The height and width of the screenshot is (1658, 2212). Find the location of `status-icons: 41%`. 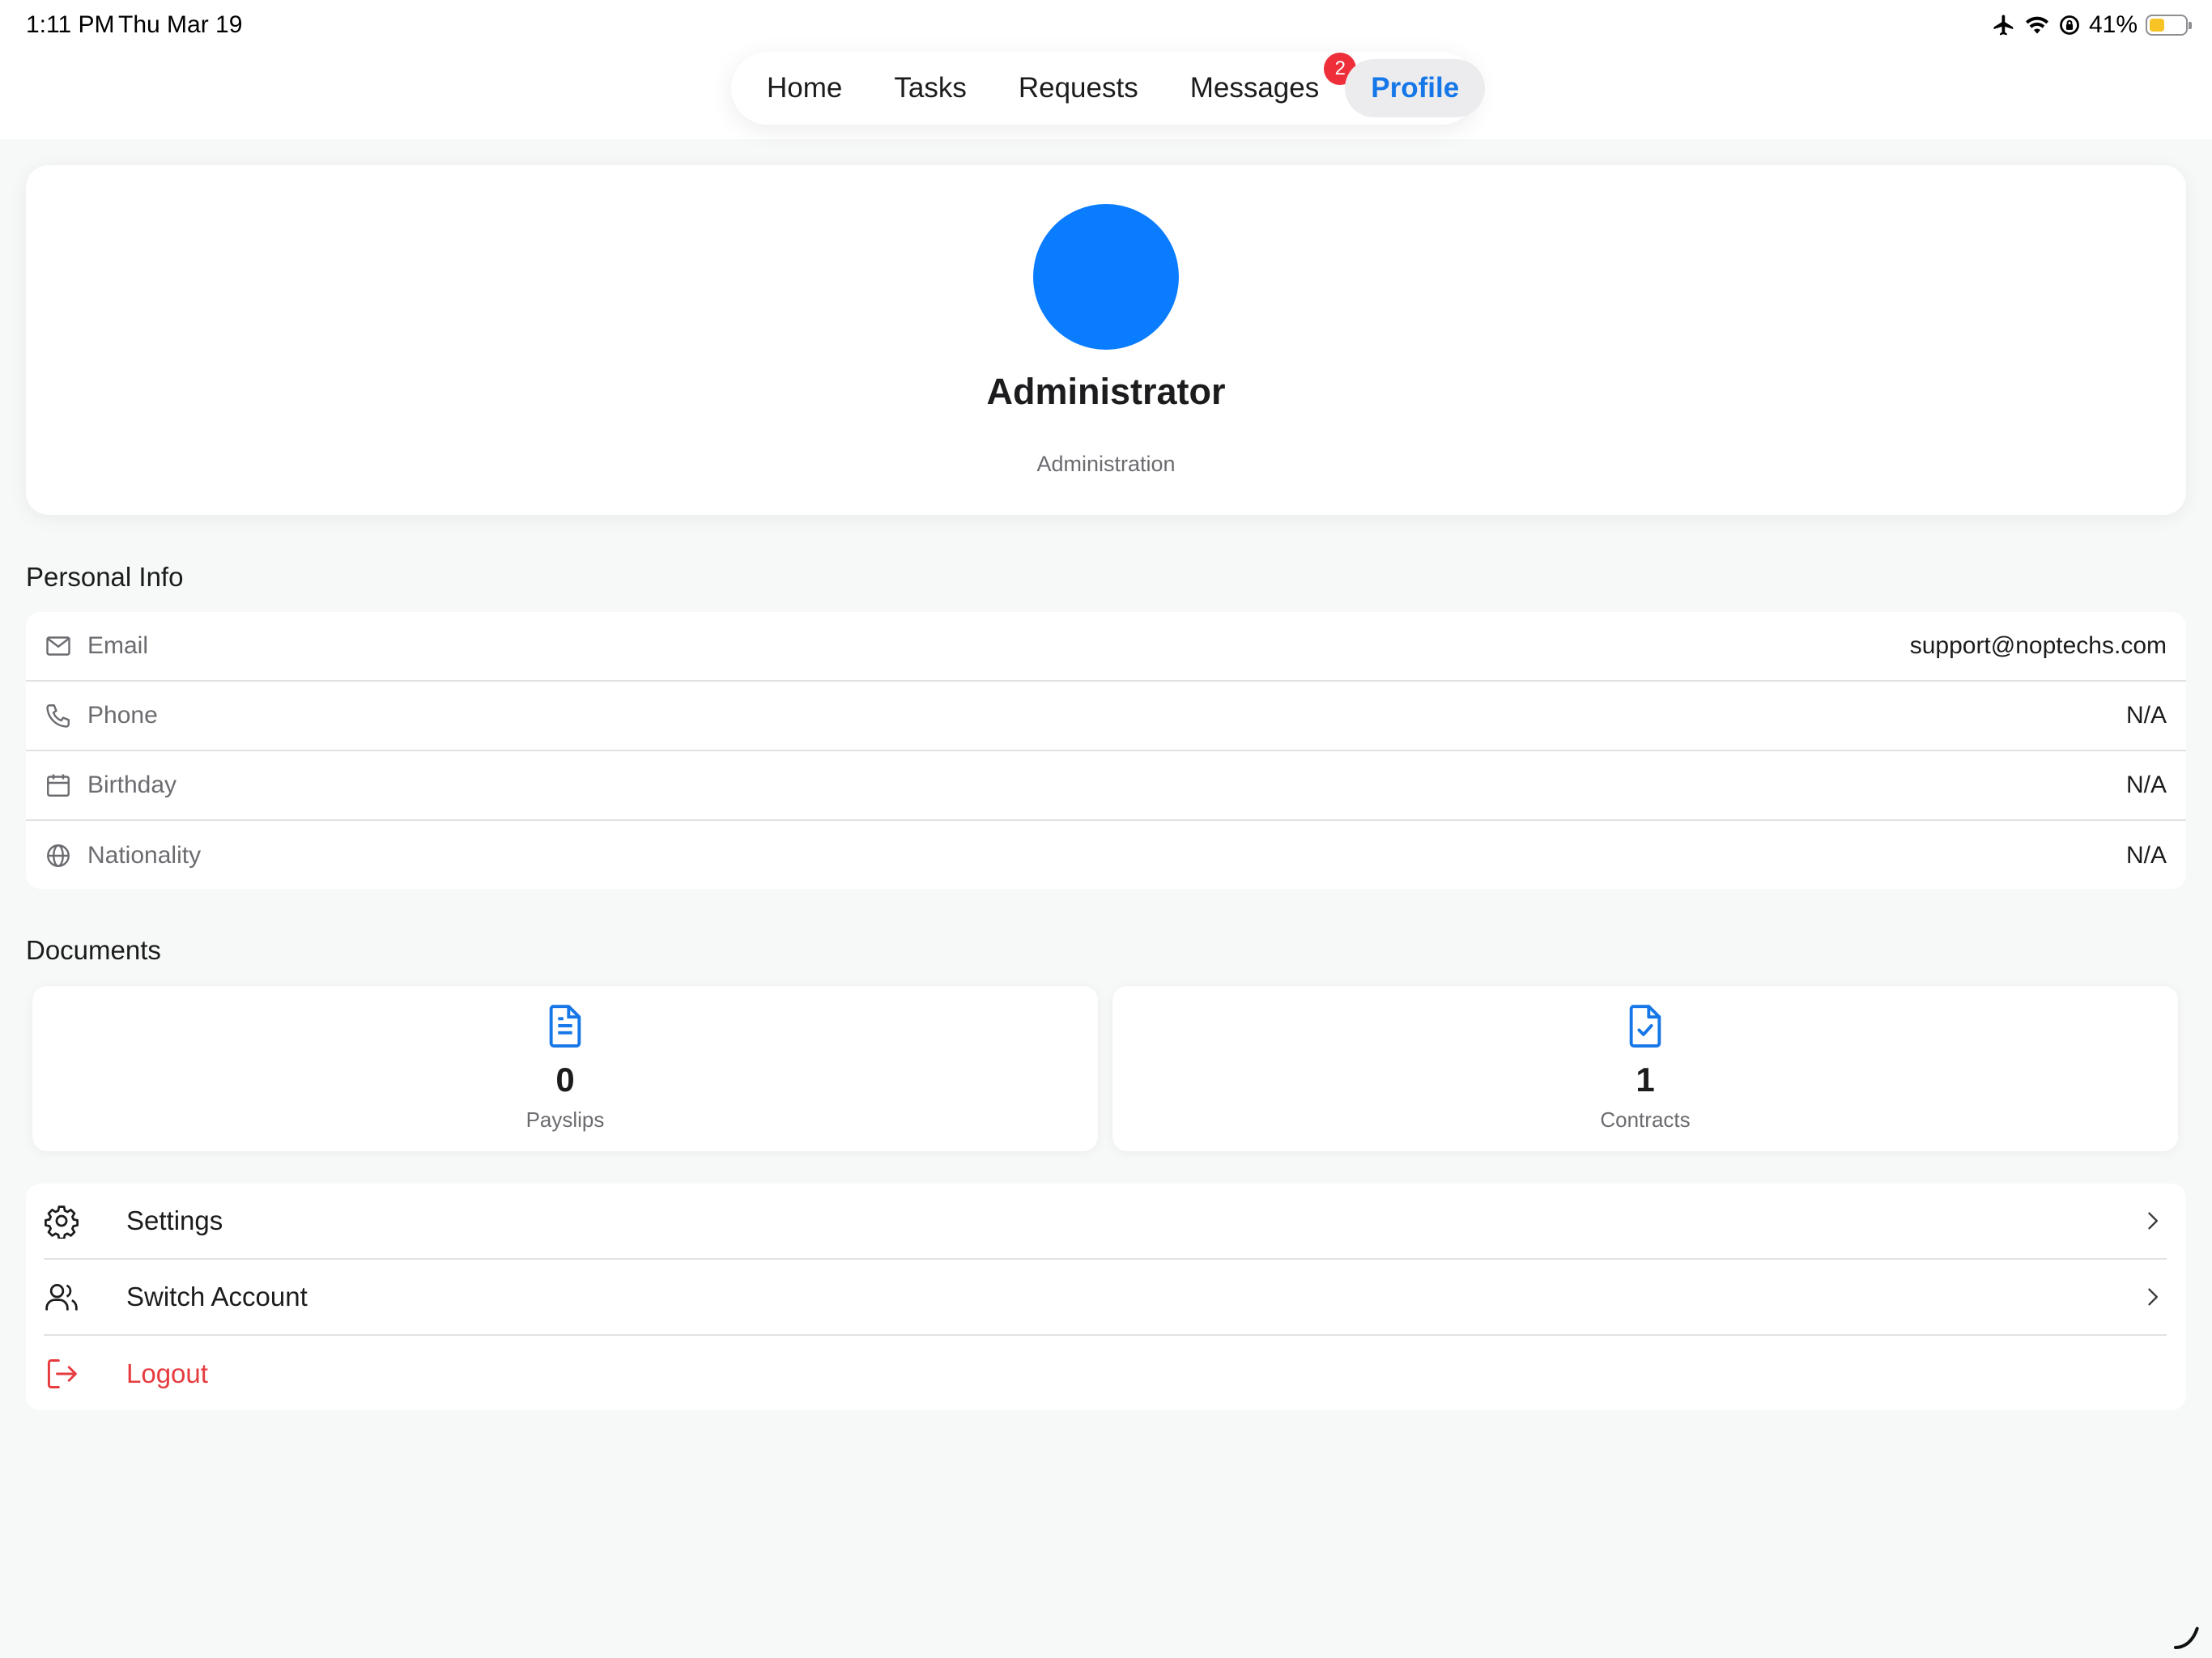

status-icons: 41% is located at coordinates (2092, 25).